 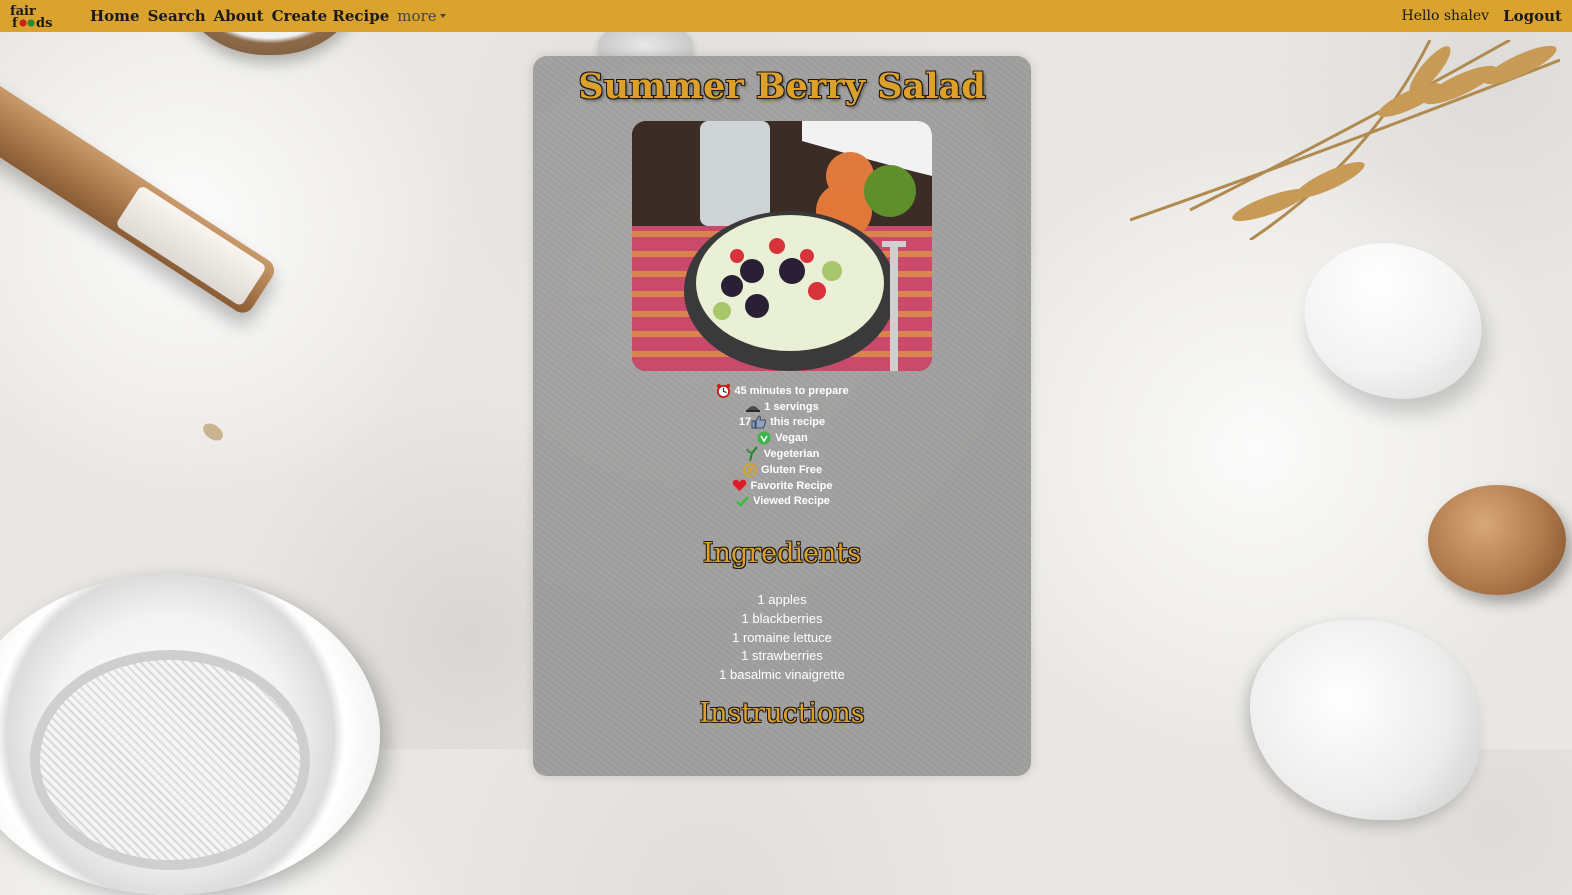 What do you see at coordinates (782, 618) in the screenshot?
I see `ingredient-item: 1 blackberries` at bounding box center [782, 618].